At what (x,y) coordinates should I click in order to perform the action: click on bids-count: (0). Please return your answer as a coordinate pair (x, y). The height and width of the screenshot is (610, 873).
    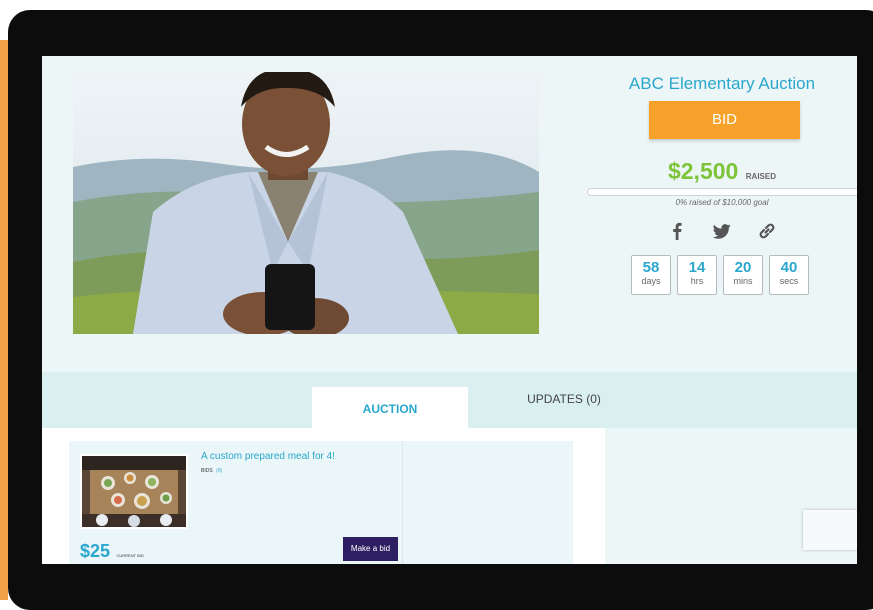
    Looking at the image, I should click on (219, 471).